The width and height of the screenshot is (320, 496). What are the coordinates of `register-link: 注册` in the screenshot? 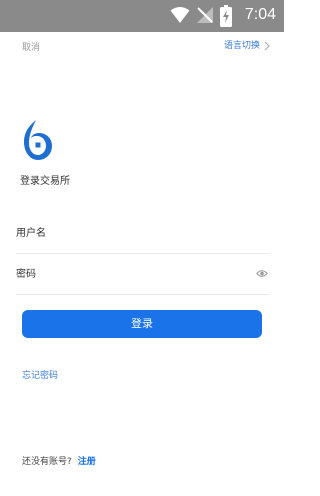 It's located at (87, 462).